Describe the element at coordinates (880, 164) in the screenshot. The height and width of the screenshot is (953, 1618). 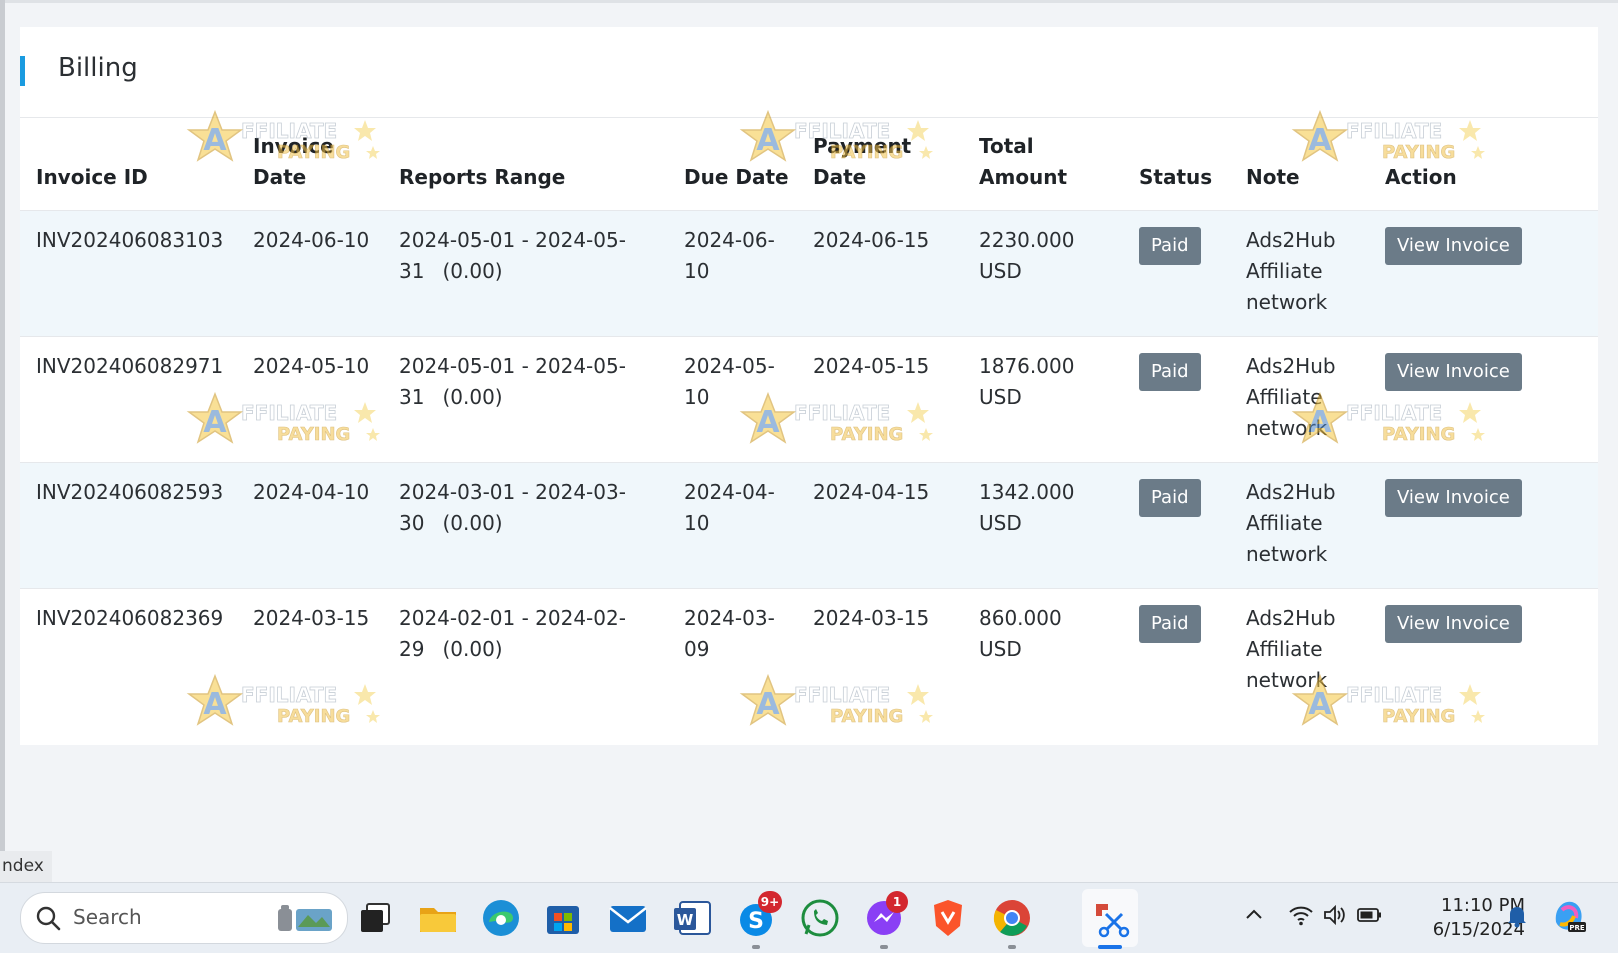
I see `header-payment-date: Payment Date` at that location.